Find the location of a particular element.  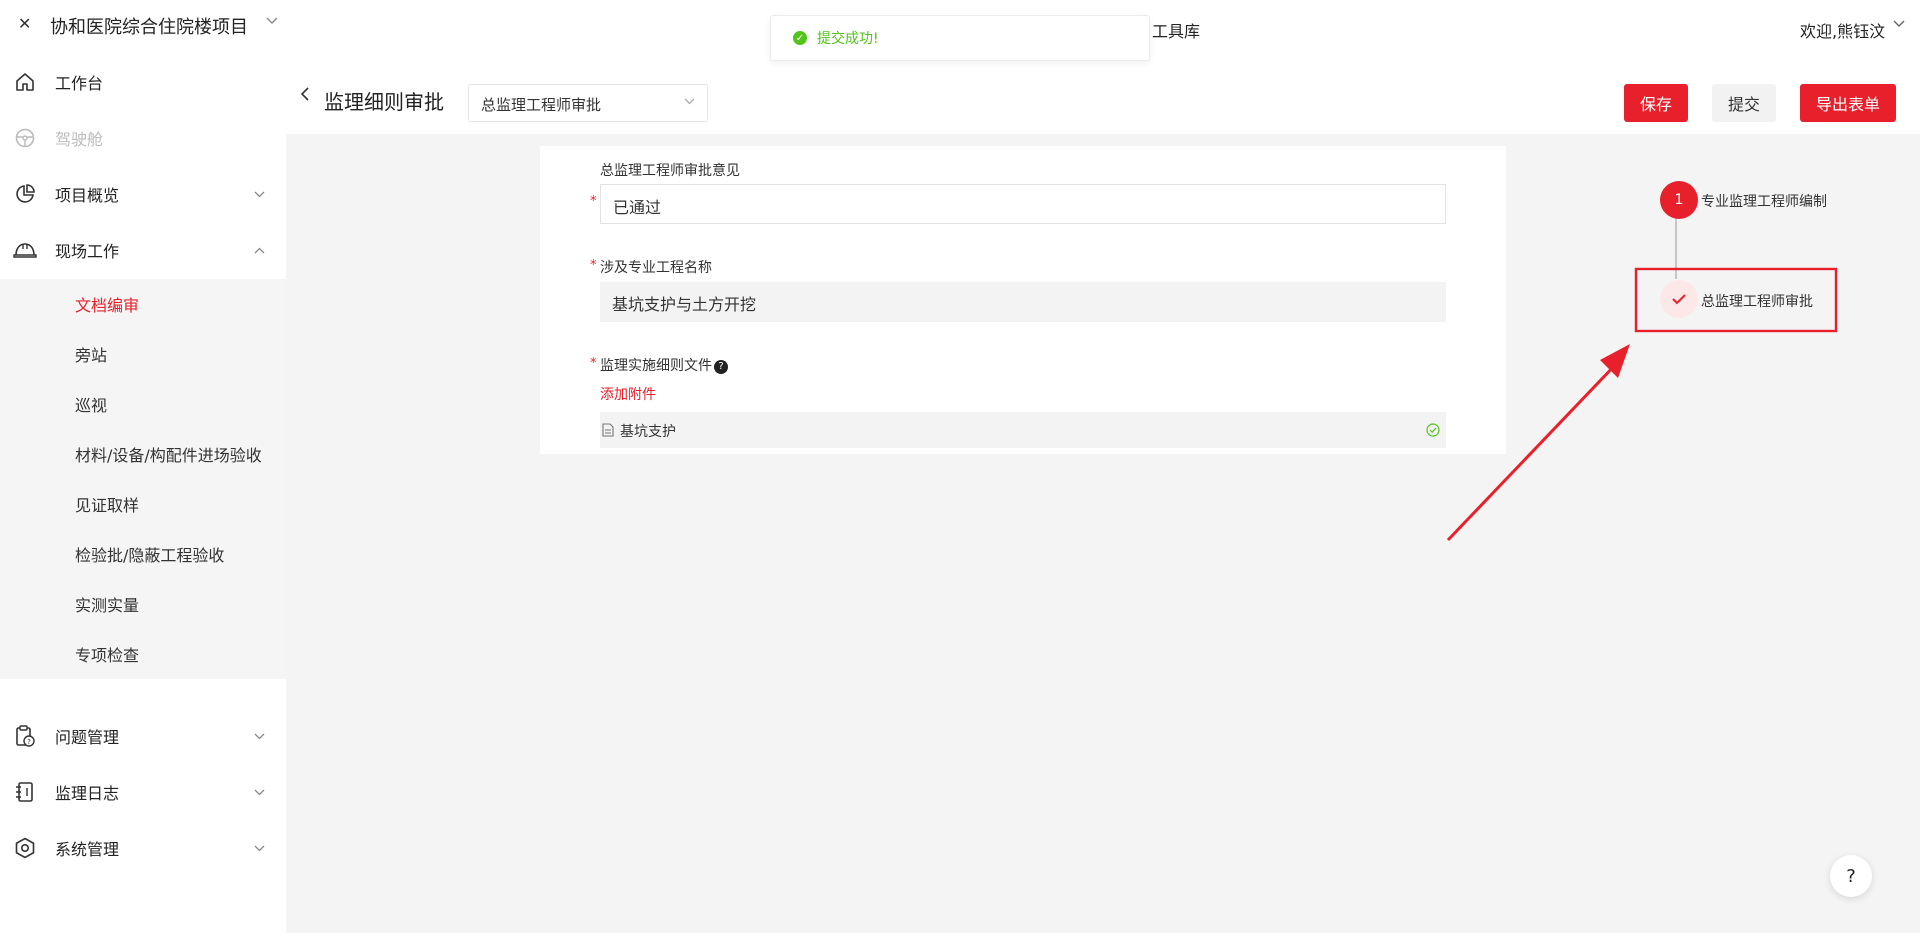

submenu-item-witness-sampling: 见证取样 is located at coordinates (107, 504).